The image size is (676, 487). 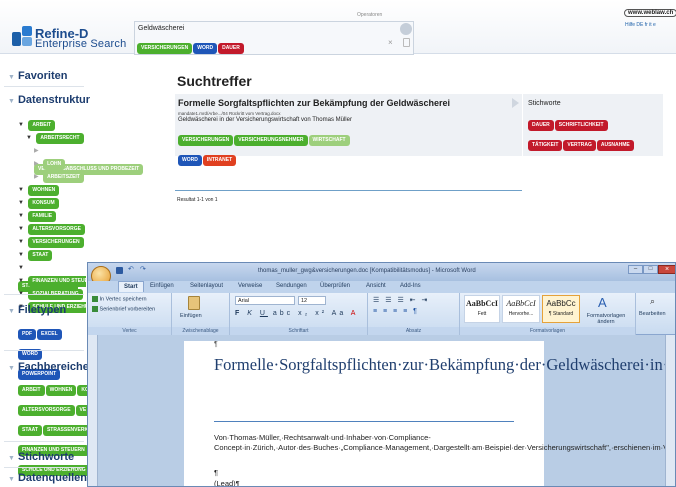 What do you see at coordinates (219, 160) in the screenshot?
I see `result-tag: INTRANET` at bounding box center [219, 160].